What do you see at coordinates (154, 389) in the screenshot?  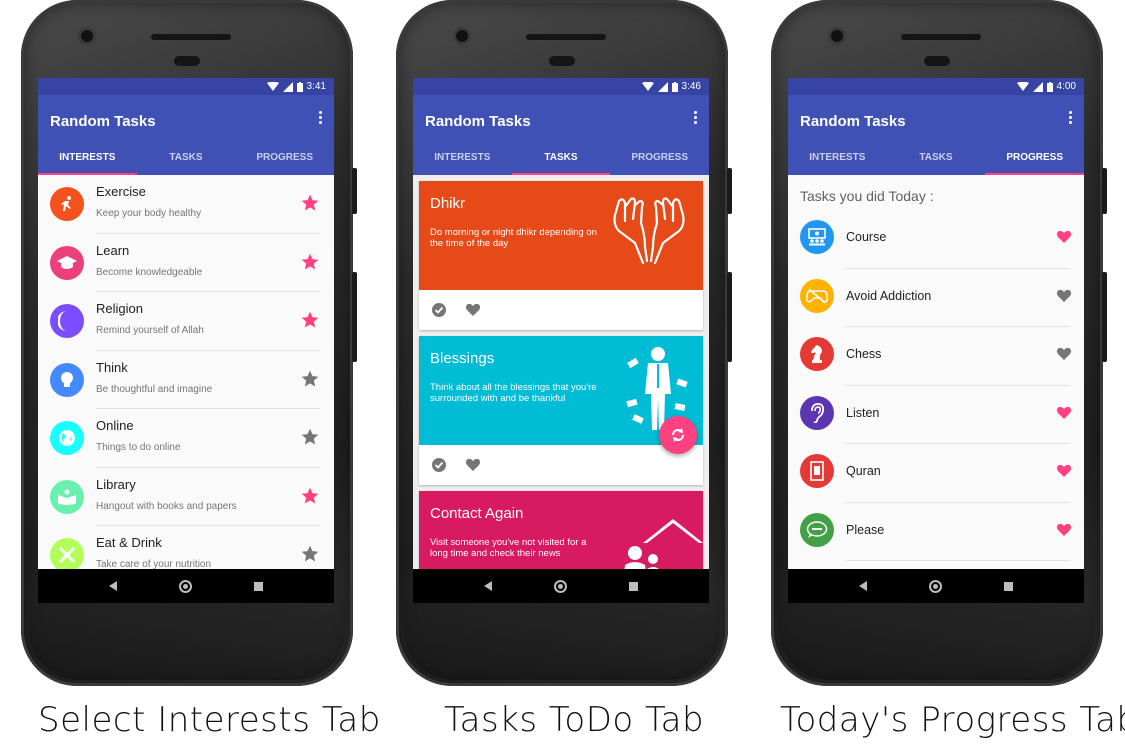 I see `interest-desc: Be thoughtful and imagine` at bounding box center [154, 389].